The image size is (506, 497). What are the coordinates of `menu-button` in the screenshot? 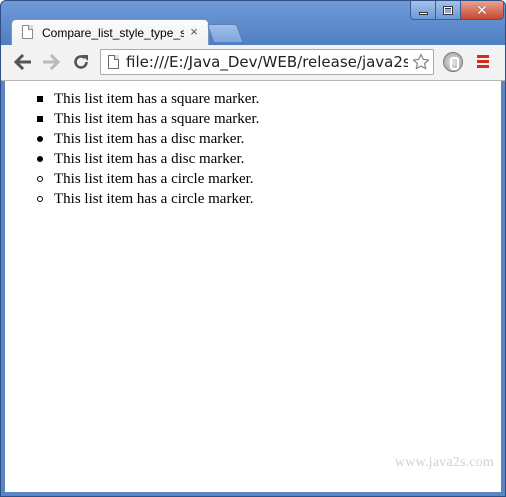 It's located at (483, 62).